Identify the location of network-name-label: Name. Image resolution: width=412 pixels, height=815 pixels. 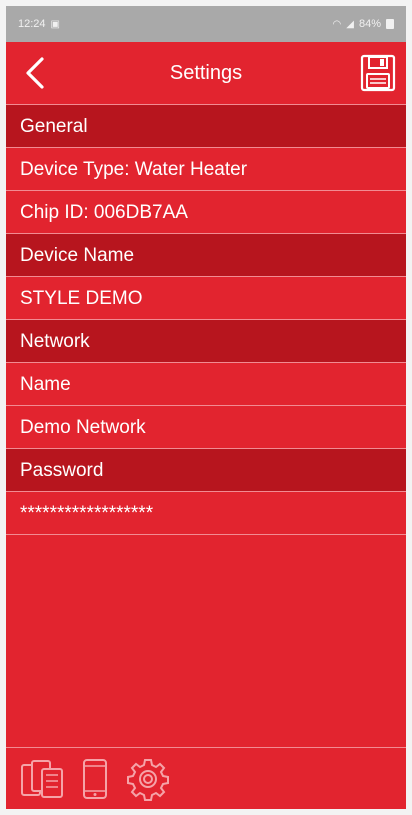
(206, 384).